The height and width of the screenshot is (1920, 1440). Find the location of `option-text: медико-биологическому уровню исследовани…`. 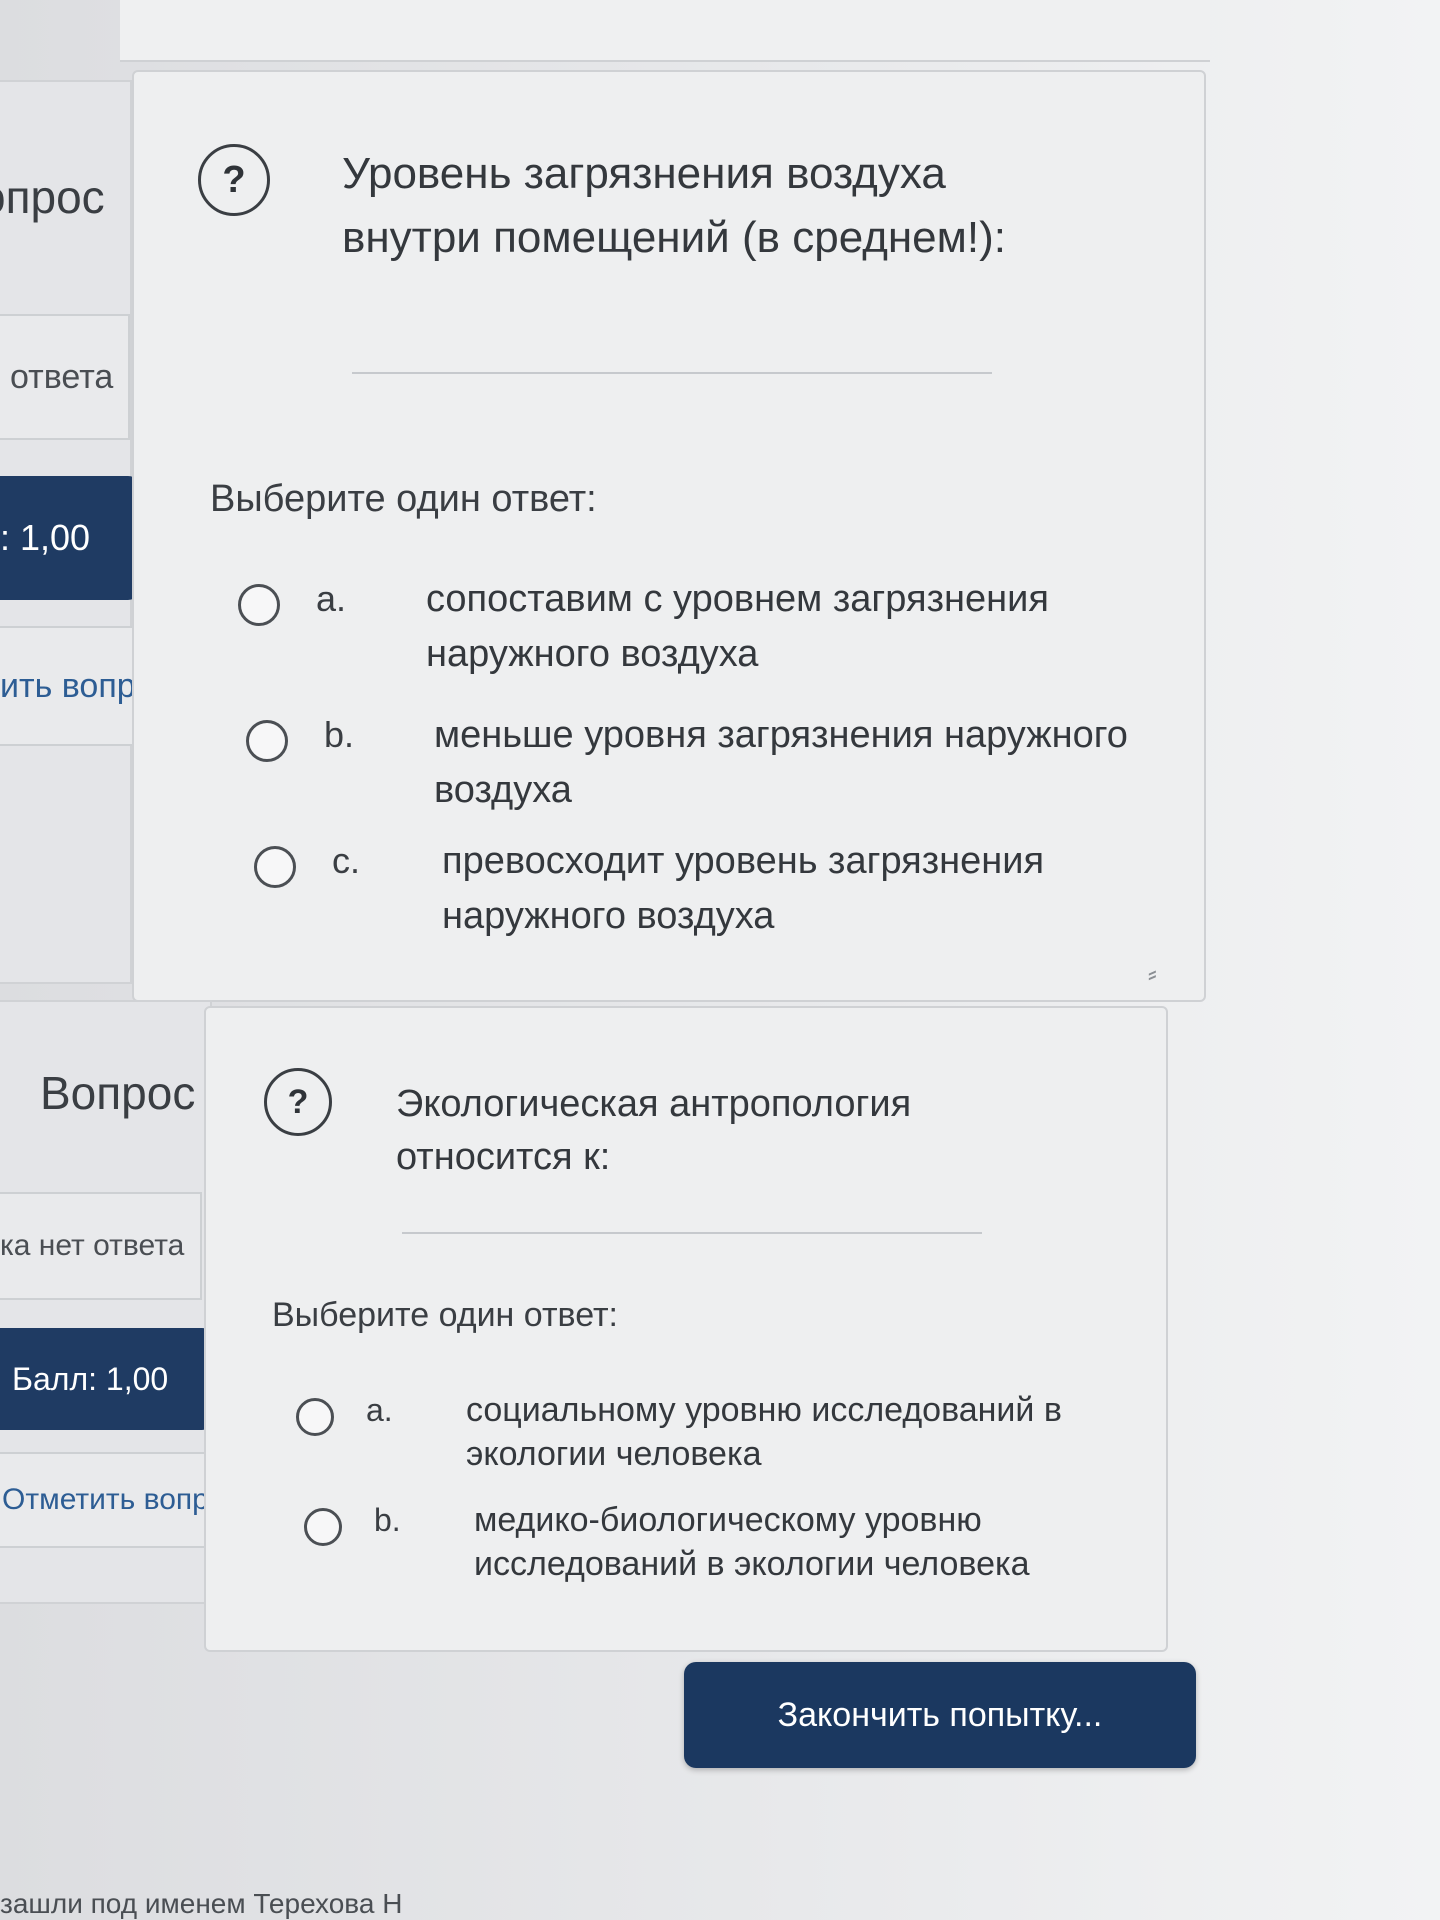

option-text: медико-биологическому уровню исследовани… is located at coordinates (752, 1542).